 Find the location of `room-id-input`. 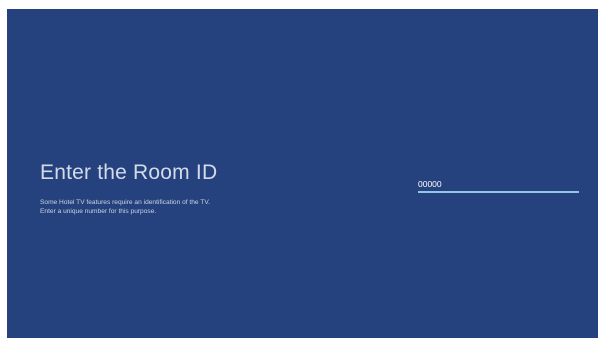

room-id-input is located at coordinates (498, 183).